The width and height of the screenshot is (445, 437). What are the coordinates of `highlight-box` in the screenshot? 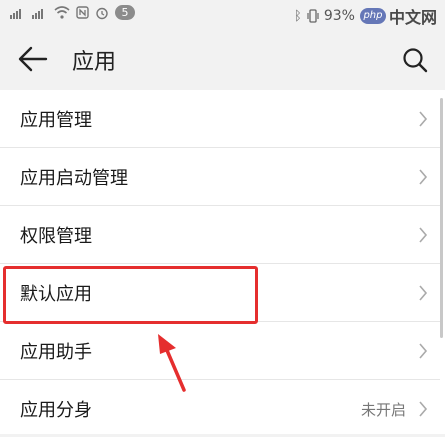 It's located at (130, 295).